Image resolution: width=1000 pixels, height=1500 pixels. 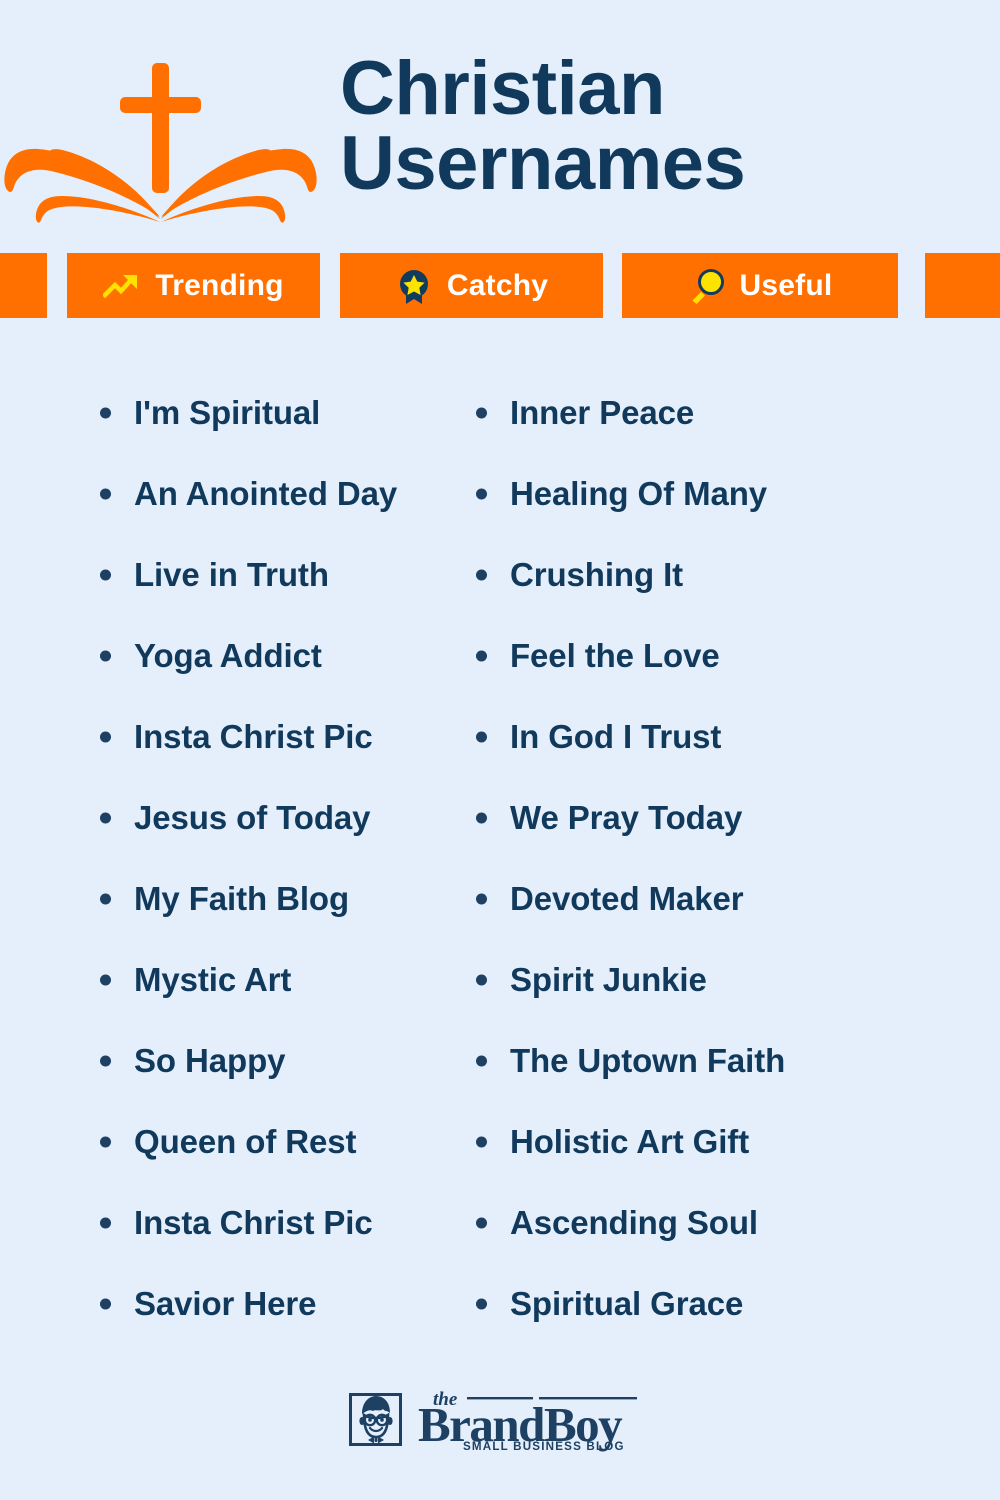 What do you see at coordinates (276, 493) in the screenshot?
I see `list-item: An Anointed Day` at bounding box center [276, 493].